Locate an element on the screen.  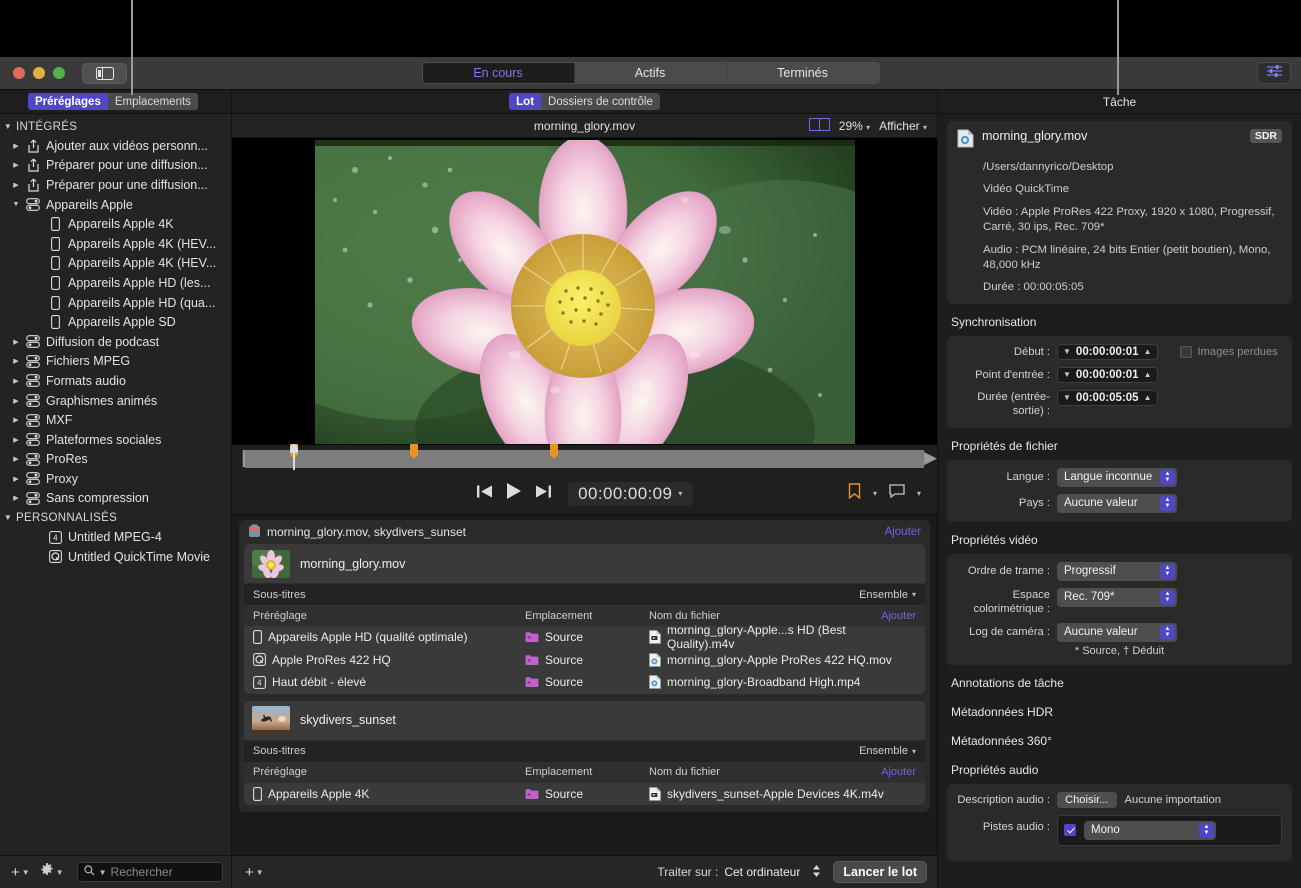
go-to-end-button is located at coordinates (543, 494).